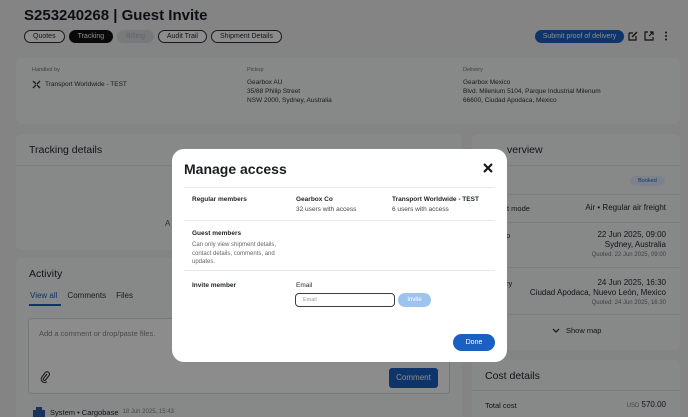 The width and height of the screenshot is (688, 417). What do you see at coordinates (326, 204) in the screenshot?
I see `org-gearbox-co: Gearbox Co 32 users with access` at bounding box center [326, 204].